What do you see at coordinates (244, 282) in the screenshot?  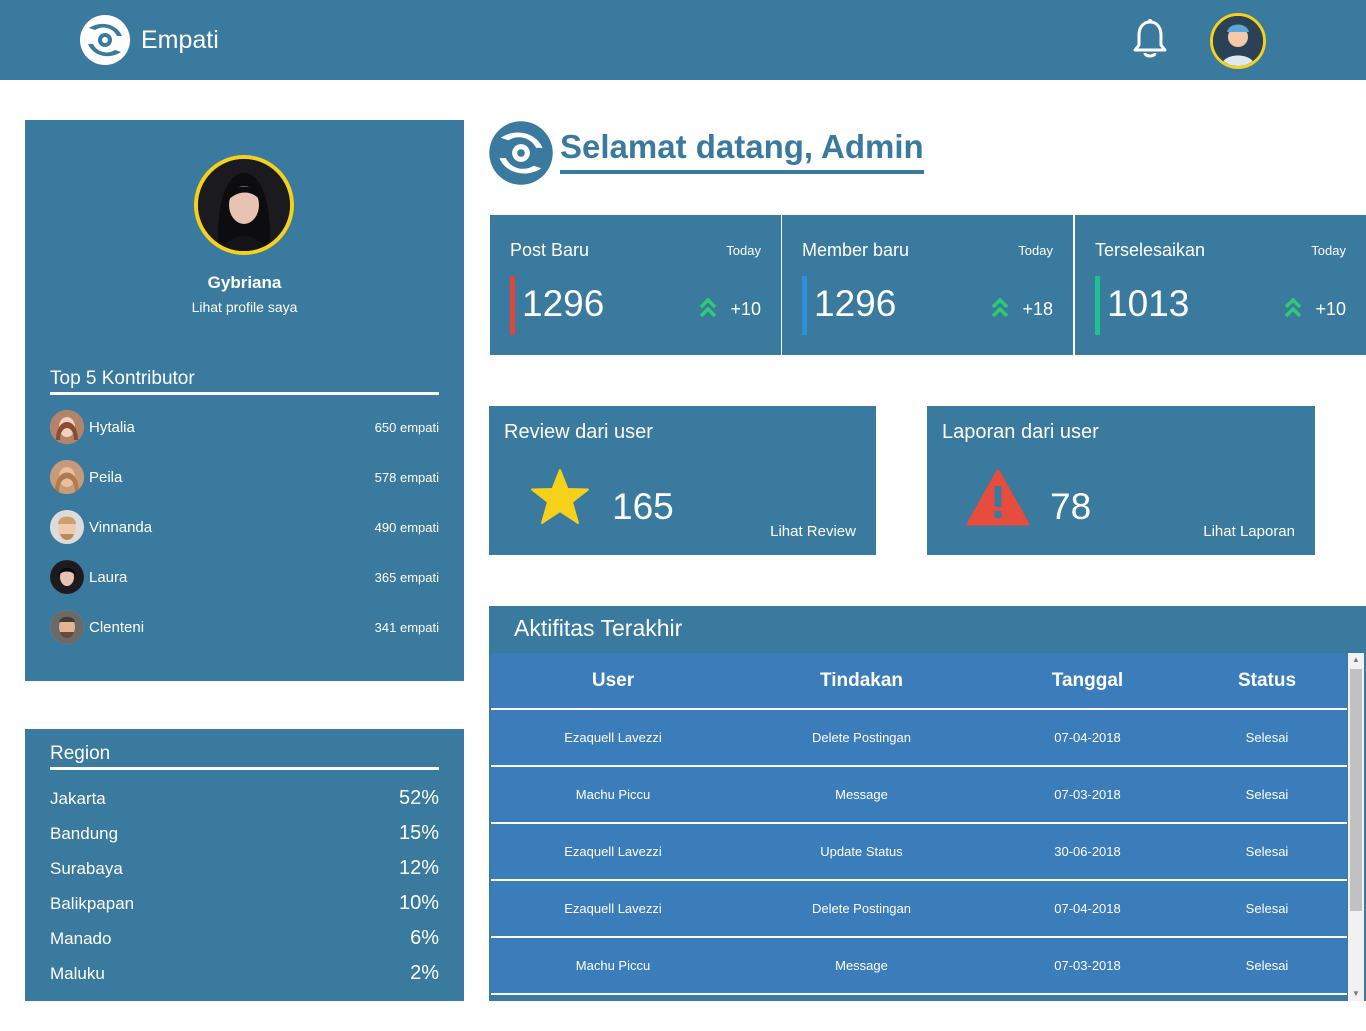 I see `profile-name: Gybriana` at bounding box center [244, 282].